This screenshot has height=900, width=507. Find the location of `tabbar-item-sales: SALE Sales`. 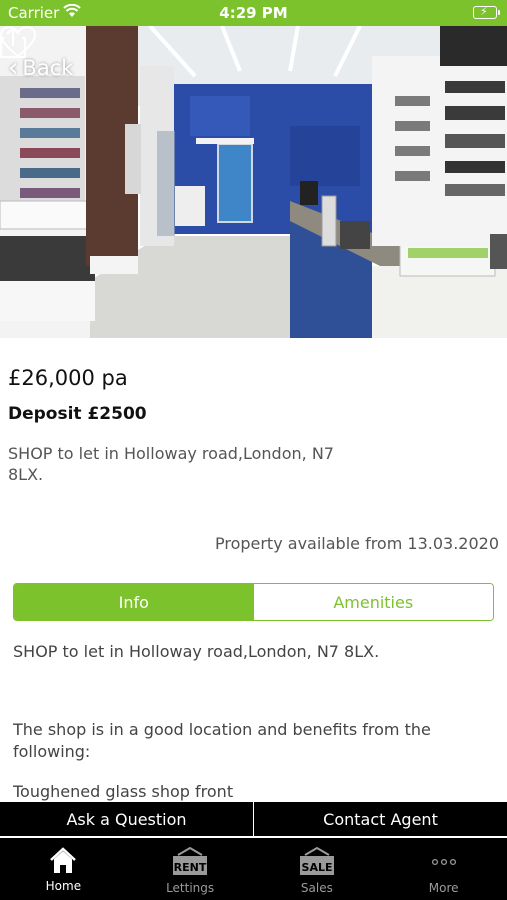

tabbar-item-sales: SALE Sales is located at coordinates (317, 869).